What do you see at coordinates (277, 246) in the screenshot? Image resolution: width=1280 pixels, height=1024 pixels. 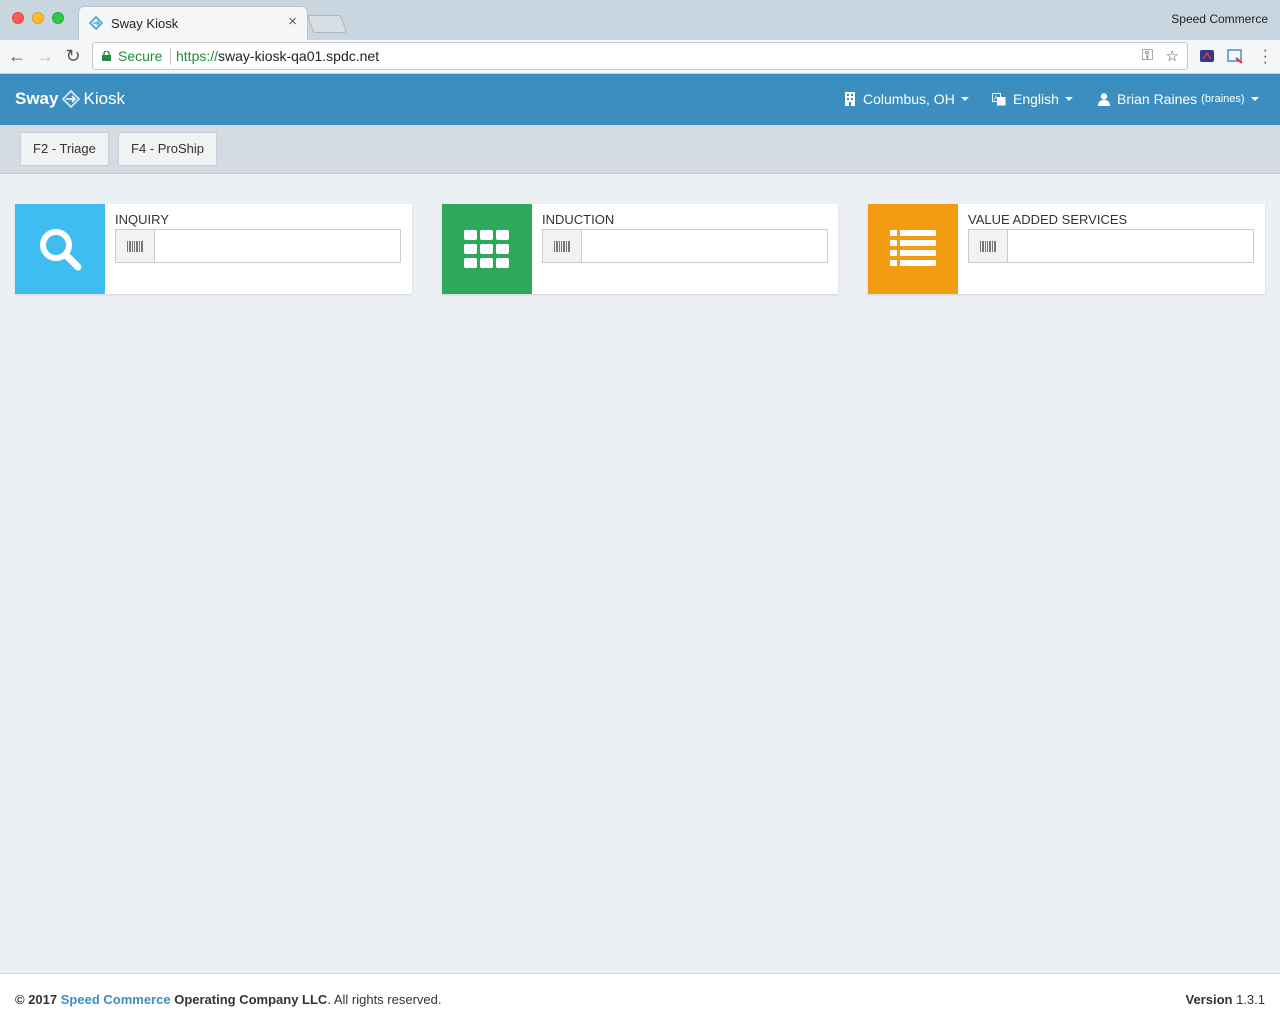 I see `inquiry-barcode-input` at bounding box center [277, 246].